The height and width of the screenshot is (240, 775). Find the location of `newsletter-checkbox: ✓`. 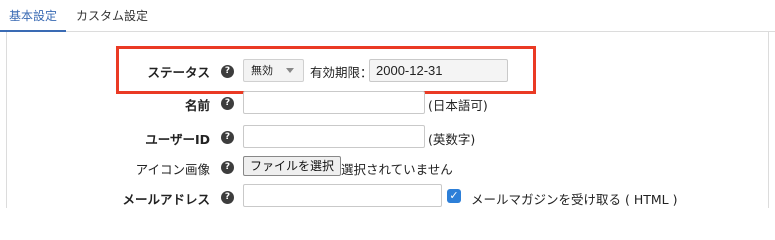

newsletter-checkbox: ✓ is located at coordinates (454, 196).